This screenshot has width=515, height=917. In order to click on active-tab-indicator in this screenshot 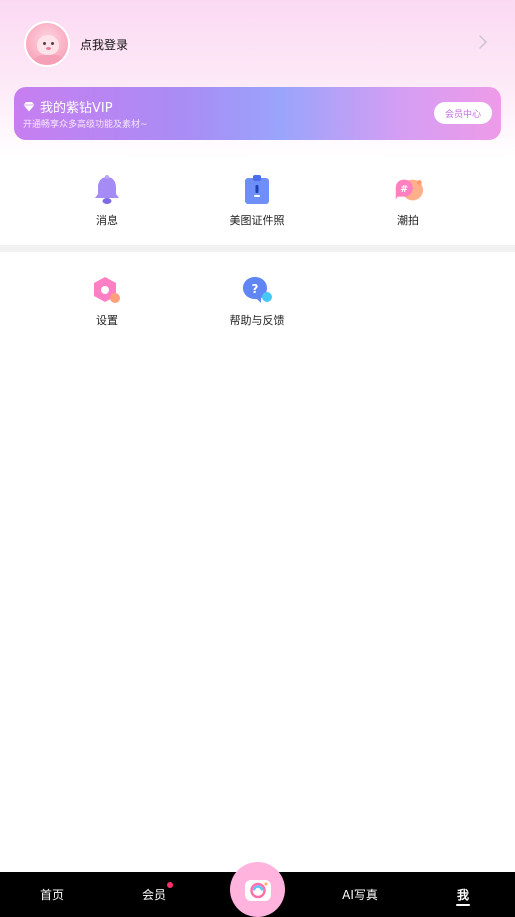, I will do `click(463, 905)`.